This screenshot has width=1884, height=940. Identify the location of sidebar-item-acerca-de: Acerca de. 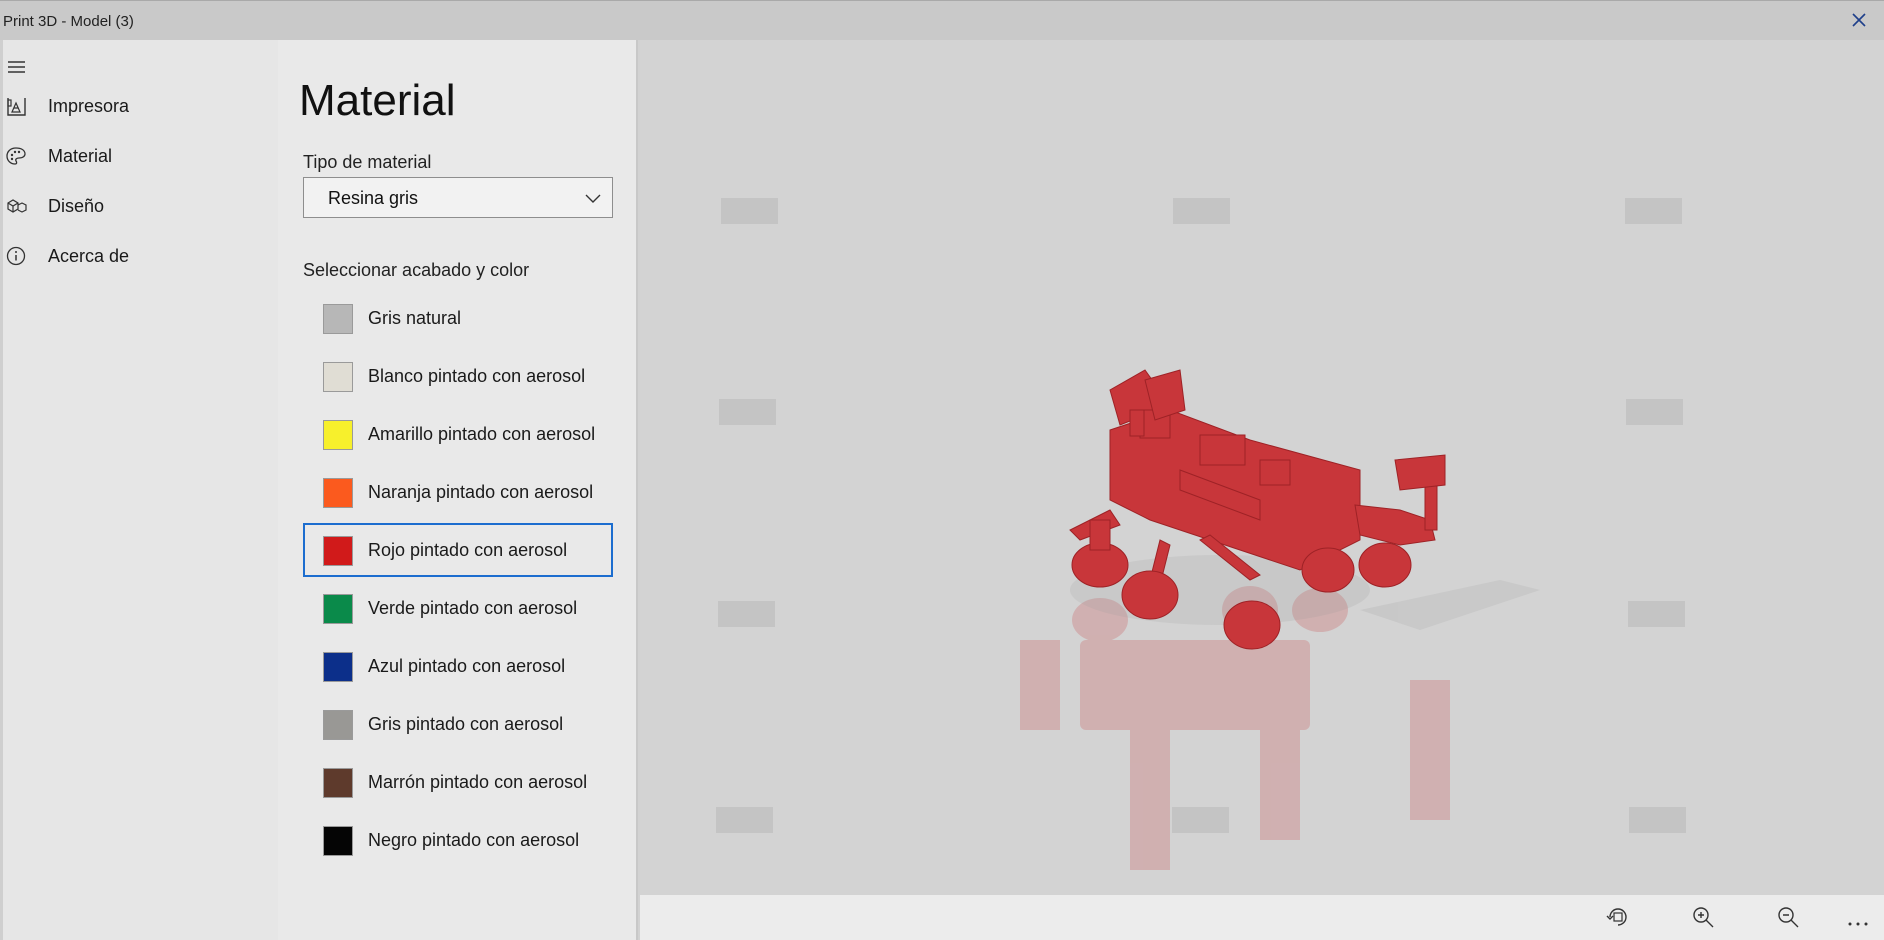
(142, 257).